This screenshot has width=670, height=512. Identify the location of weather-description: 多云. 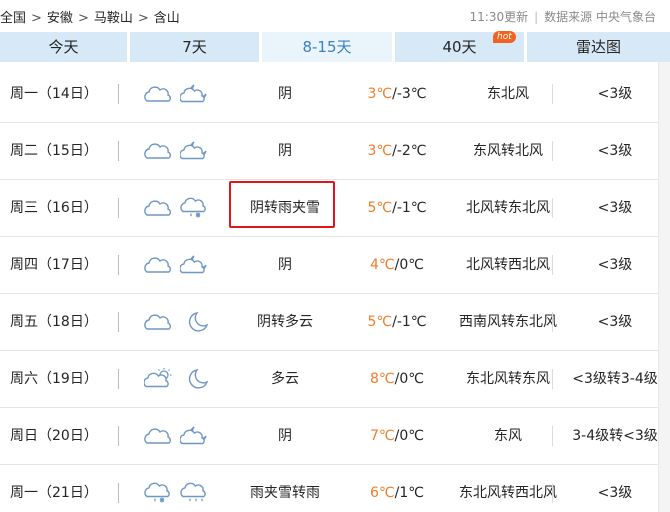
(285, 379).